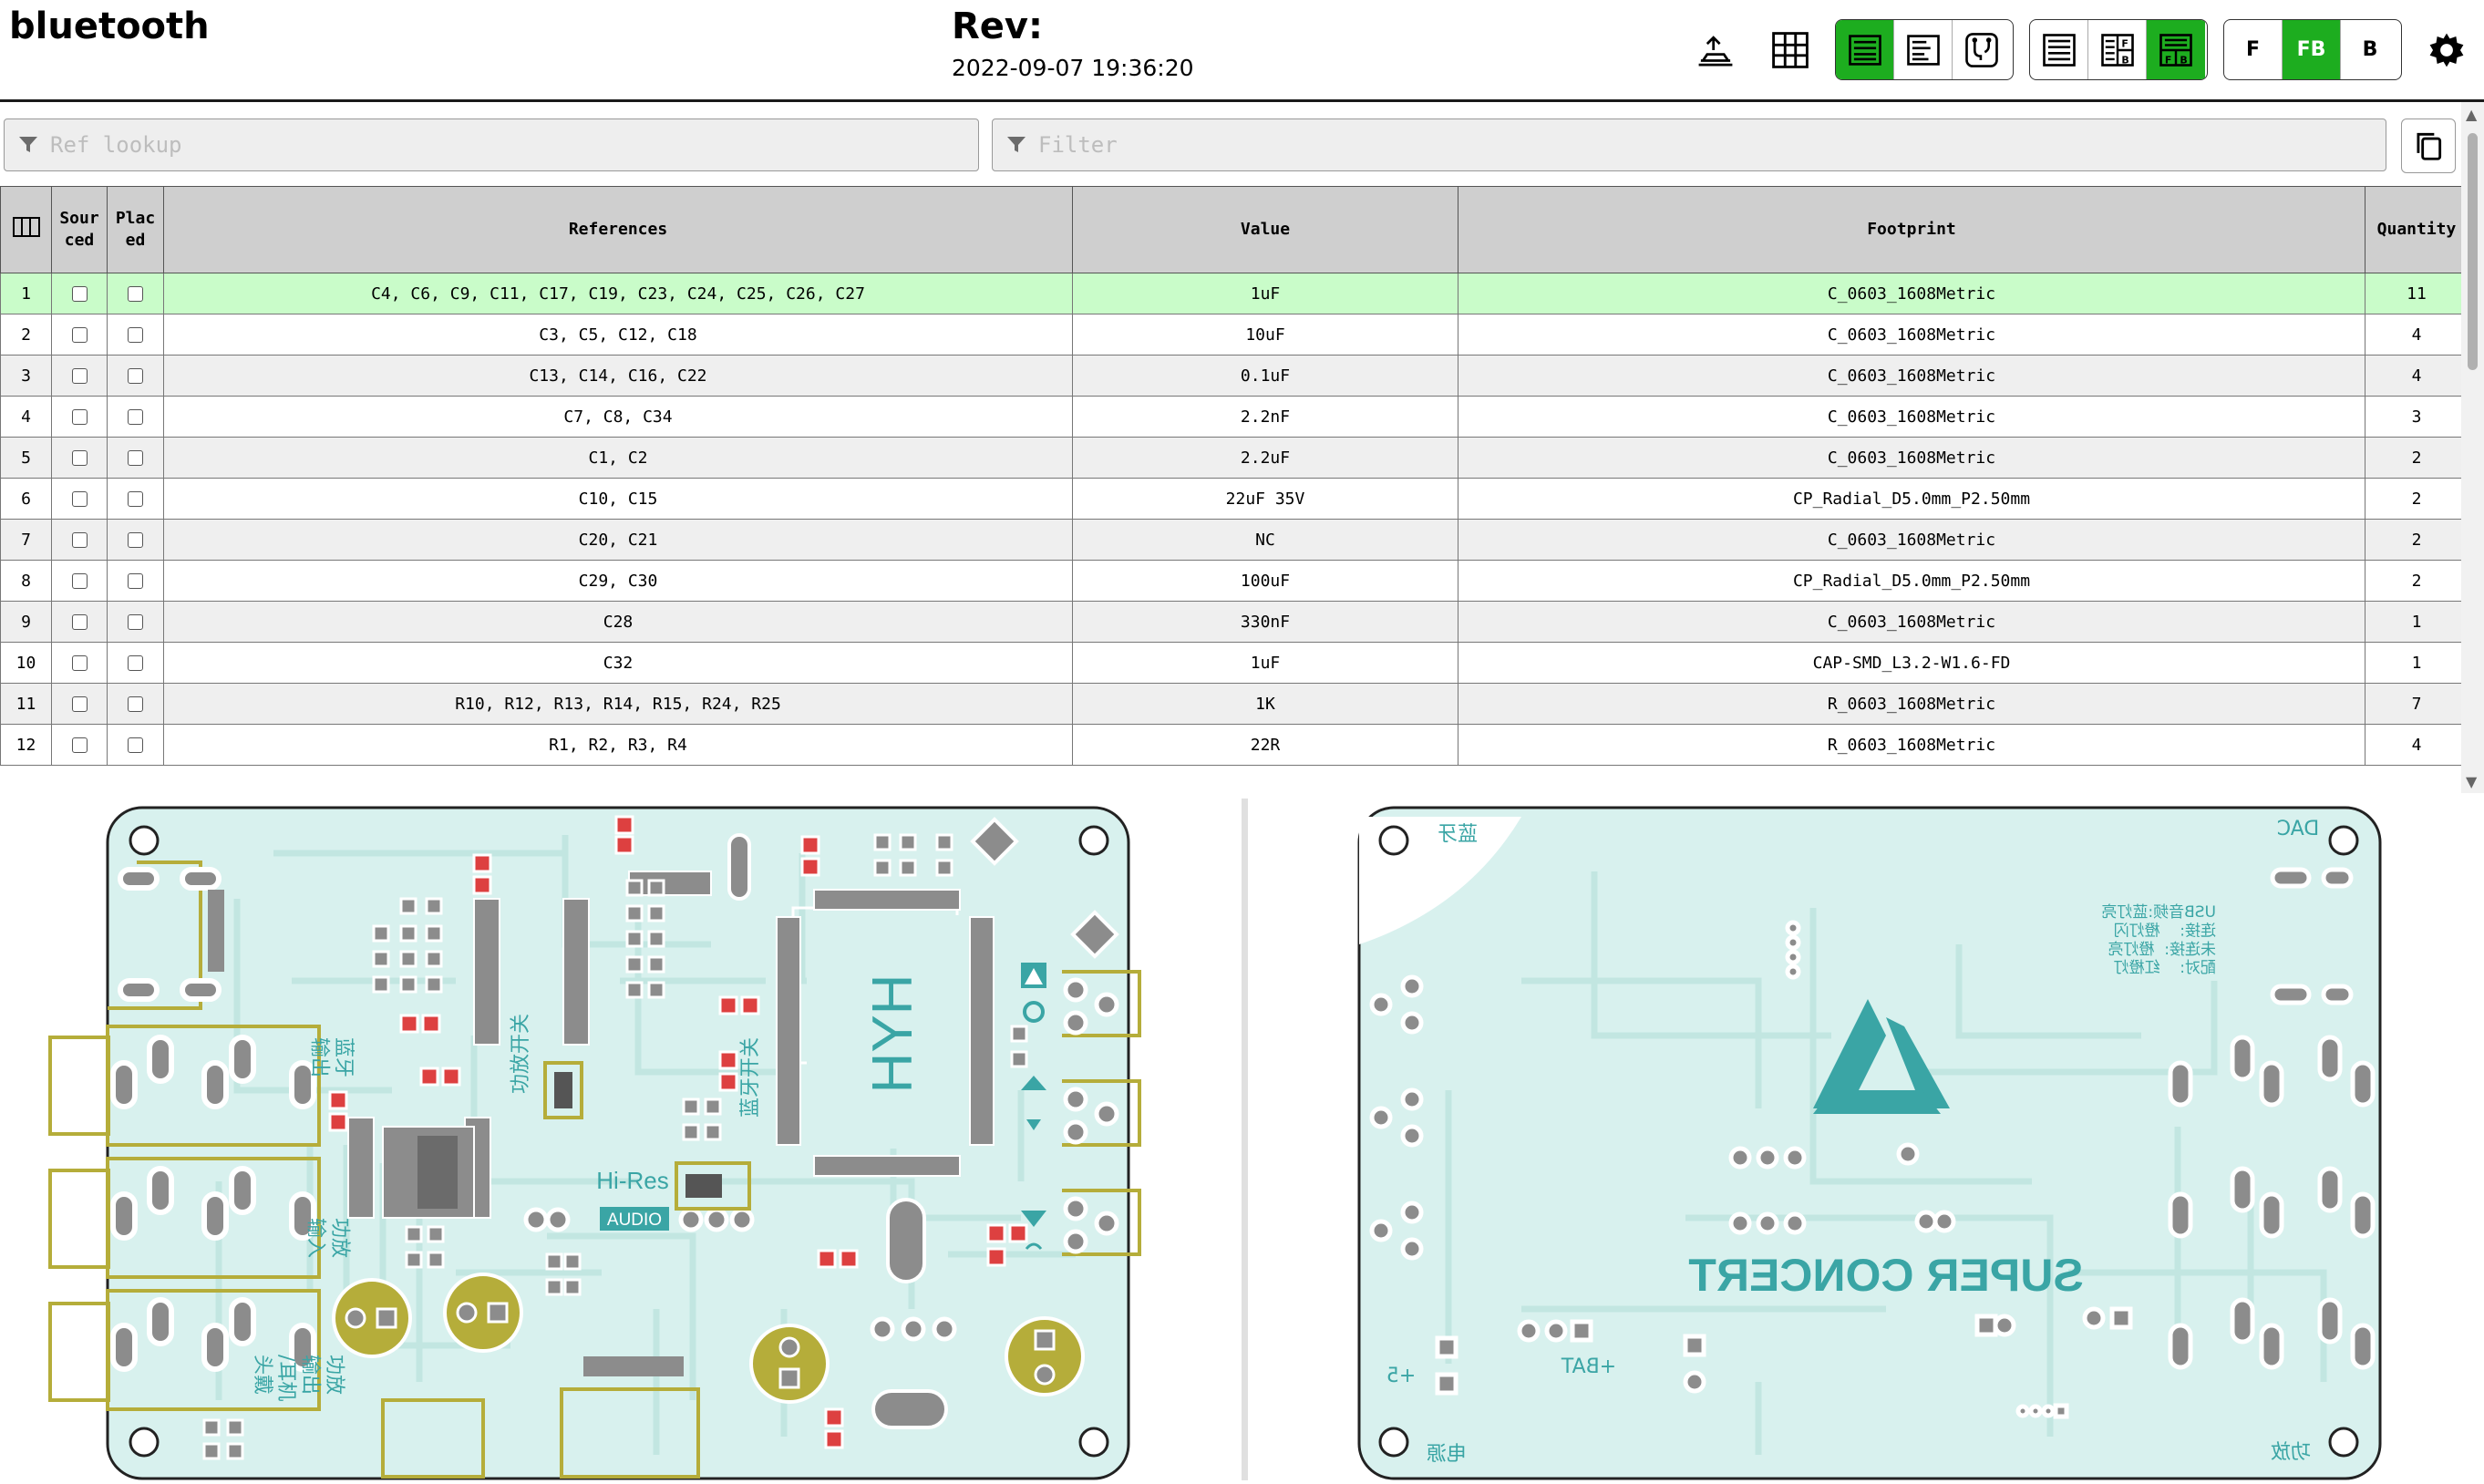 The height and width of the screenshot is (1484, 2484). I want to click on bom-top-button: FB, so click(2176, 49).